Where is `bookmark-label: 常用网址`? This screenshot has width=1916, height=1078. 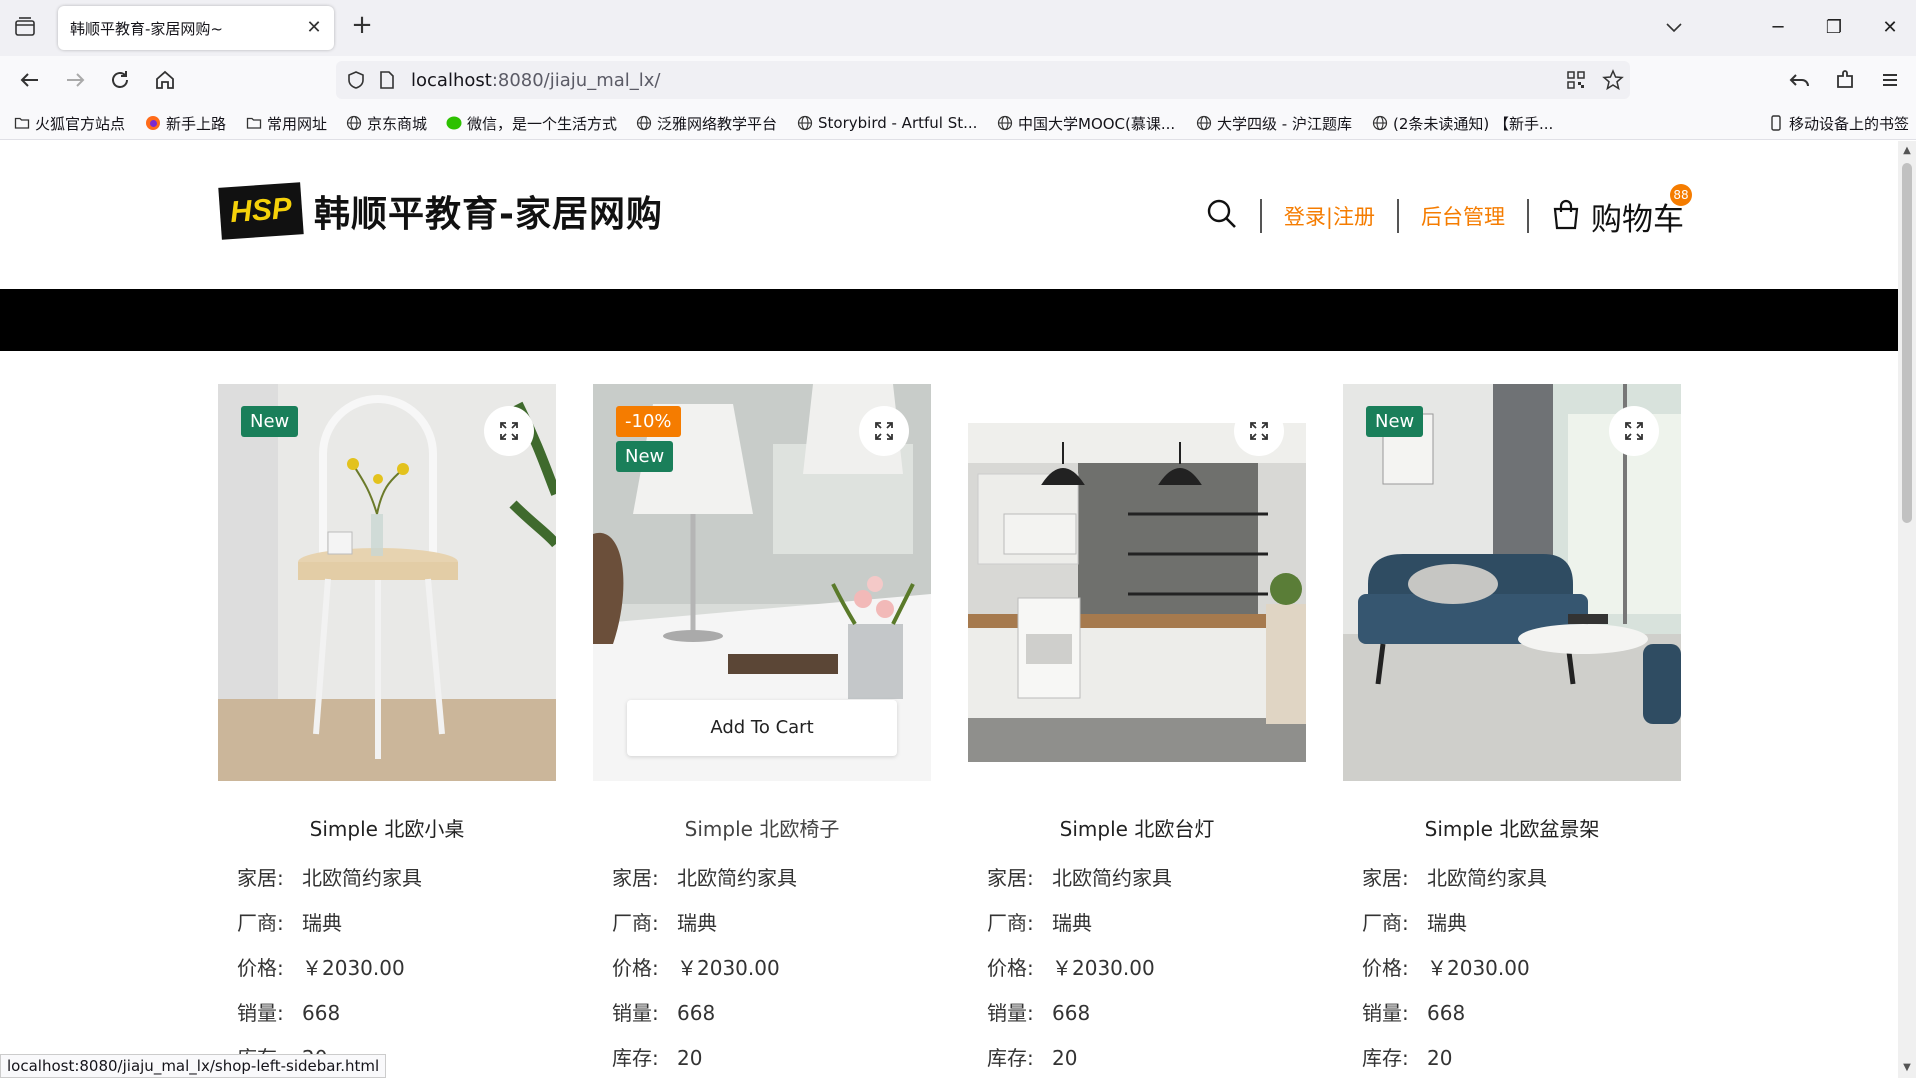
bookmark-label: 常用网址 is located at coordinates (297, 123).